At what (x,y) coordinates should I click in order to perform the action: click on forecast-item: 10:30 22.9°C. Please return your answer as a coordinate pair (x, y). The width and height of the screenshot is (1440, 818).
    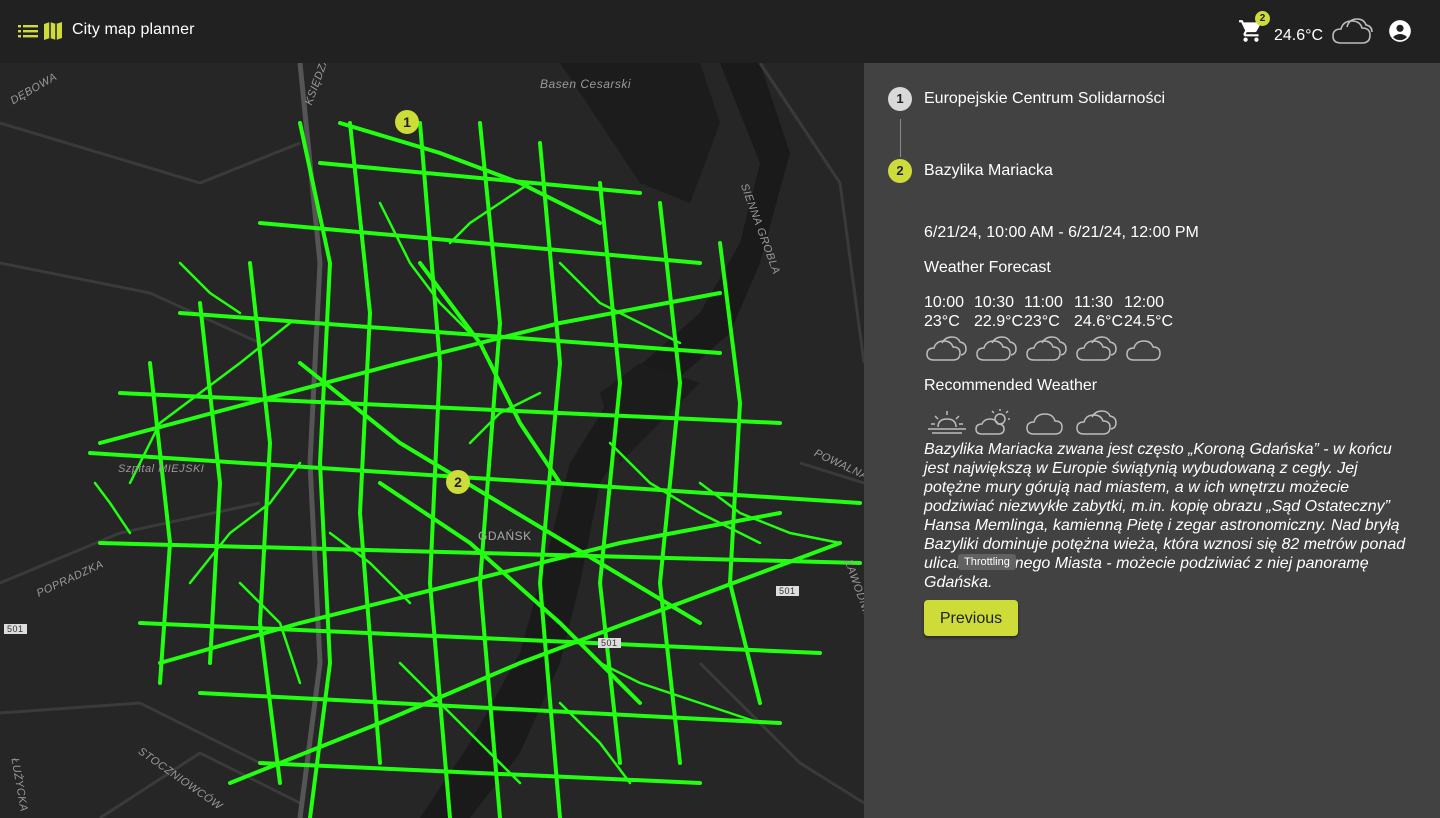
    Looking at the image, I should click on (999, 327).